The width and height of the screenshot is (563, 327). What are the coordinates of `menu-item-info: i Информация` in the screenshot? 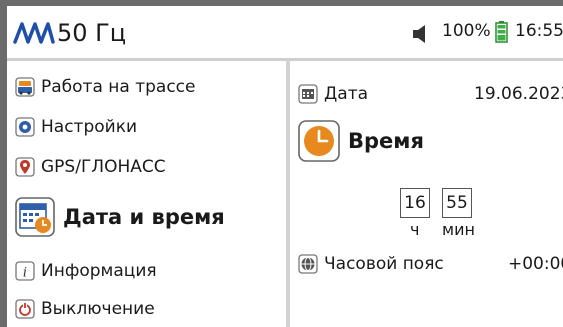 It's located at (86, 271).